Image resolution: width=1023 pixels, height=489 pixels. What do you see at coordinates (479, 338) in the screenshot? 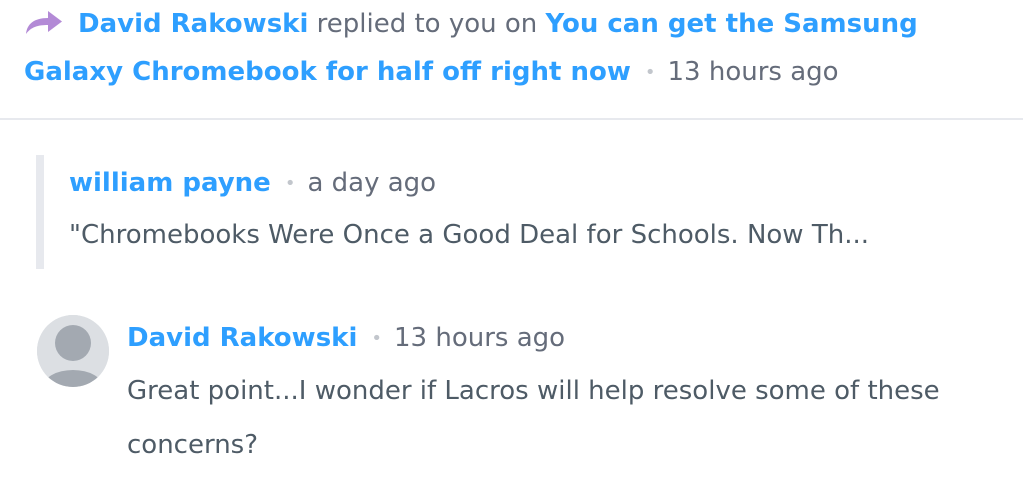
I see `reply-timestamp: 13 hours ago` at bounding box center [479, 338].